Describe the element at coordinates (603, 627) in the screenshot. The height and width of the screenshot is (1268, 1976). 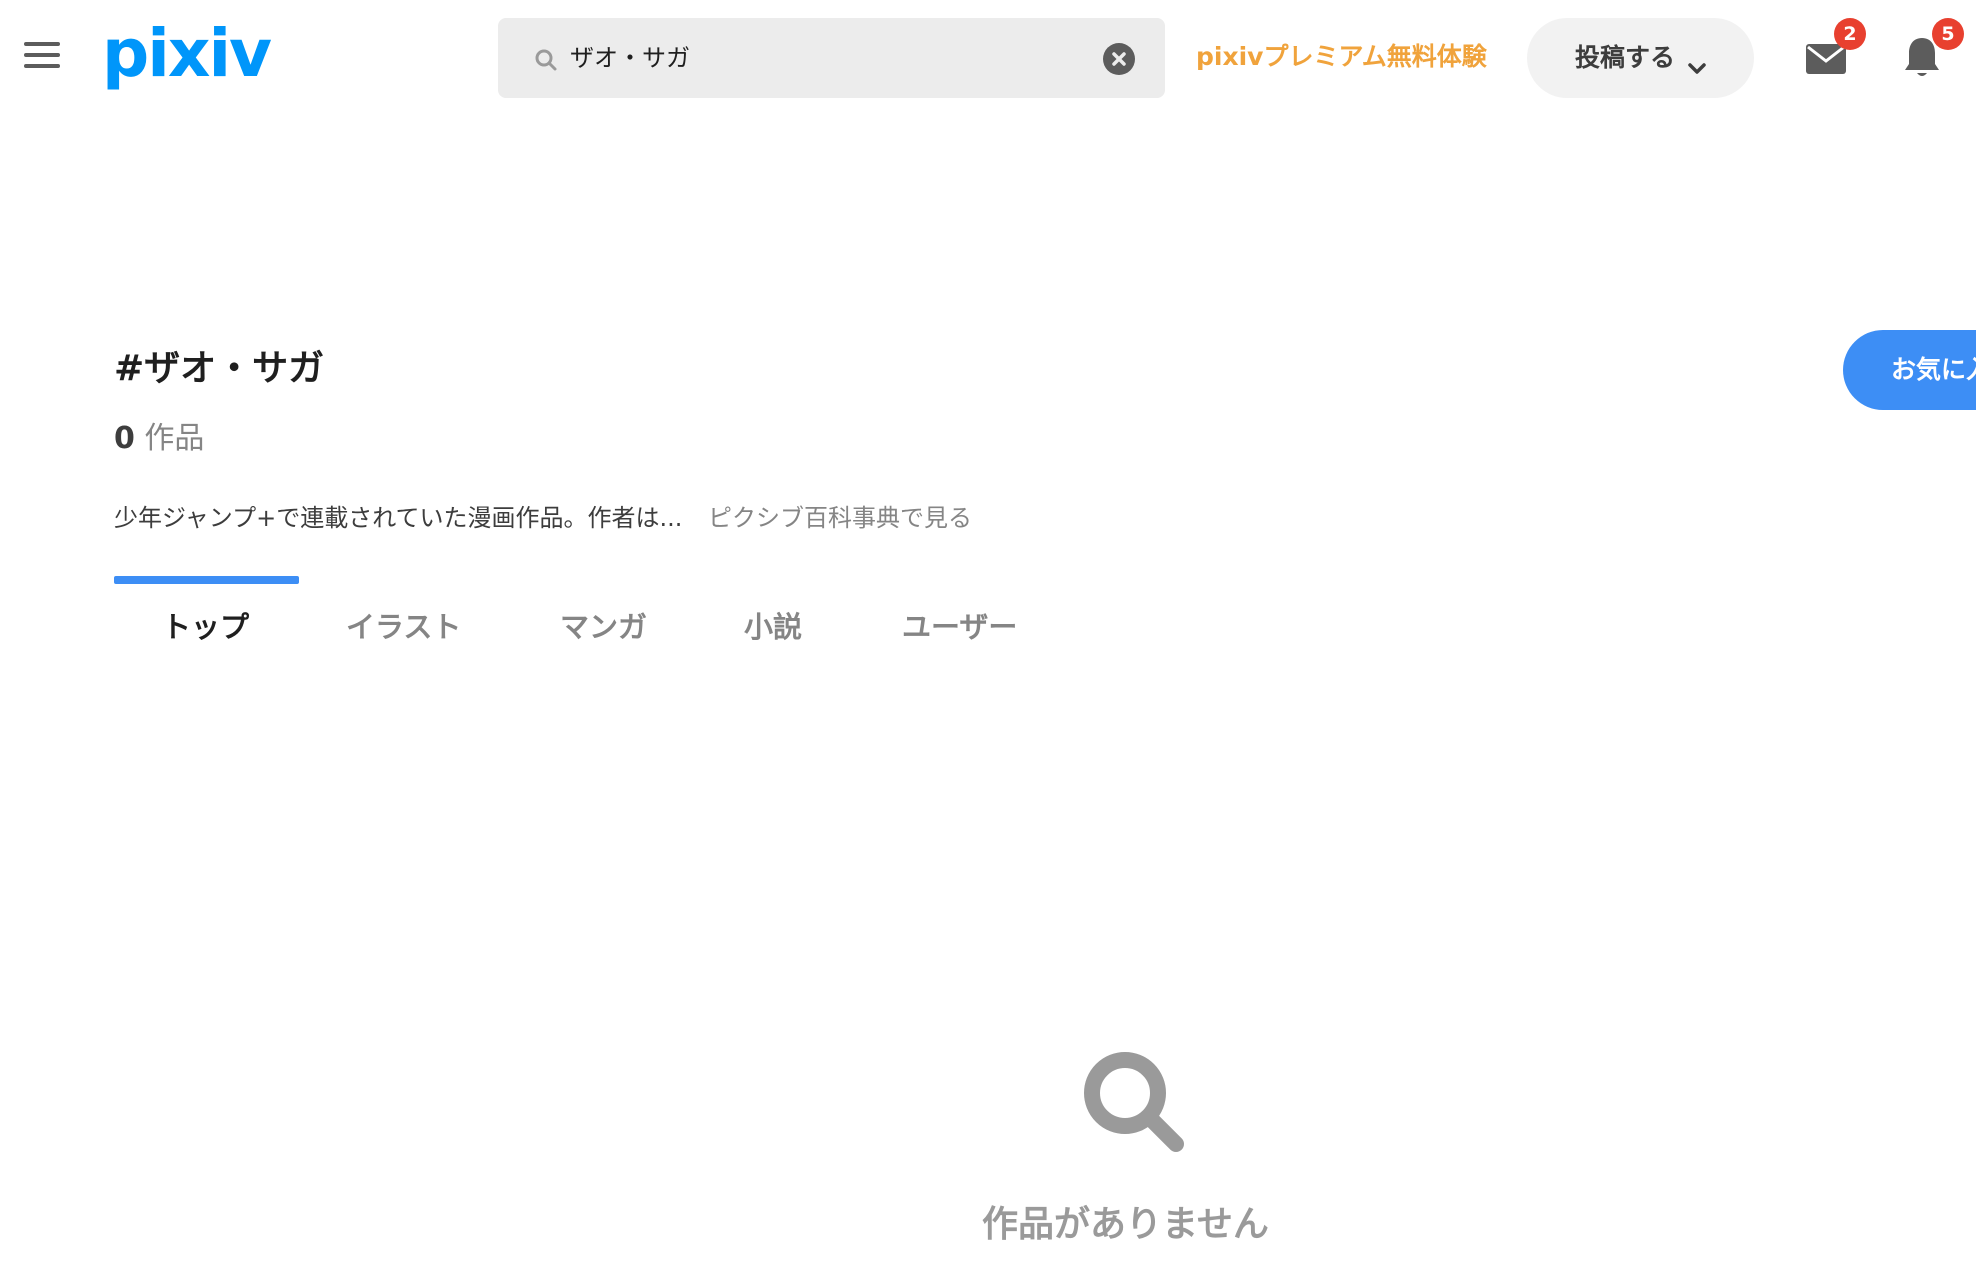
I see `tab-manga: マンガ` at that location.